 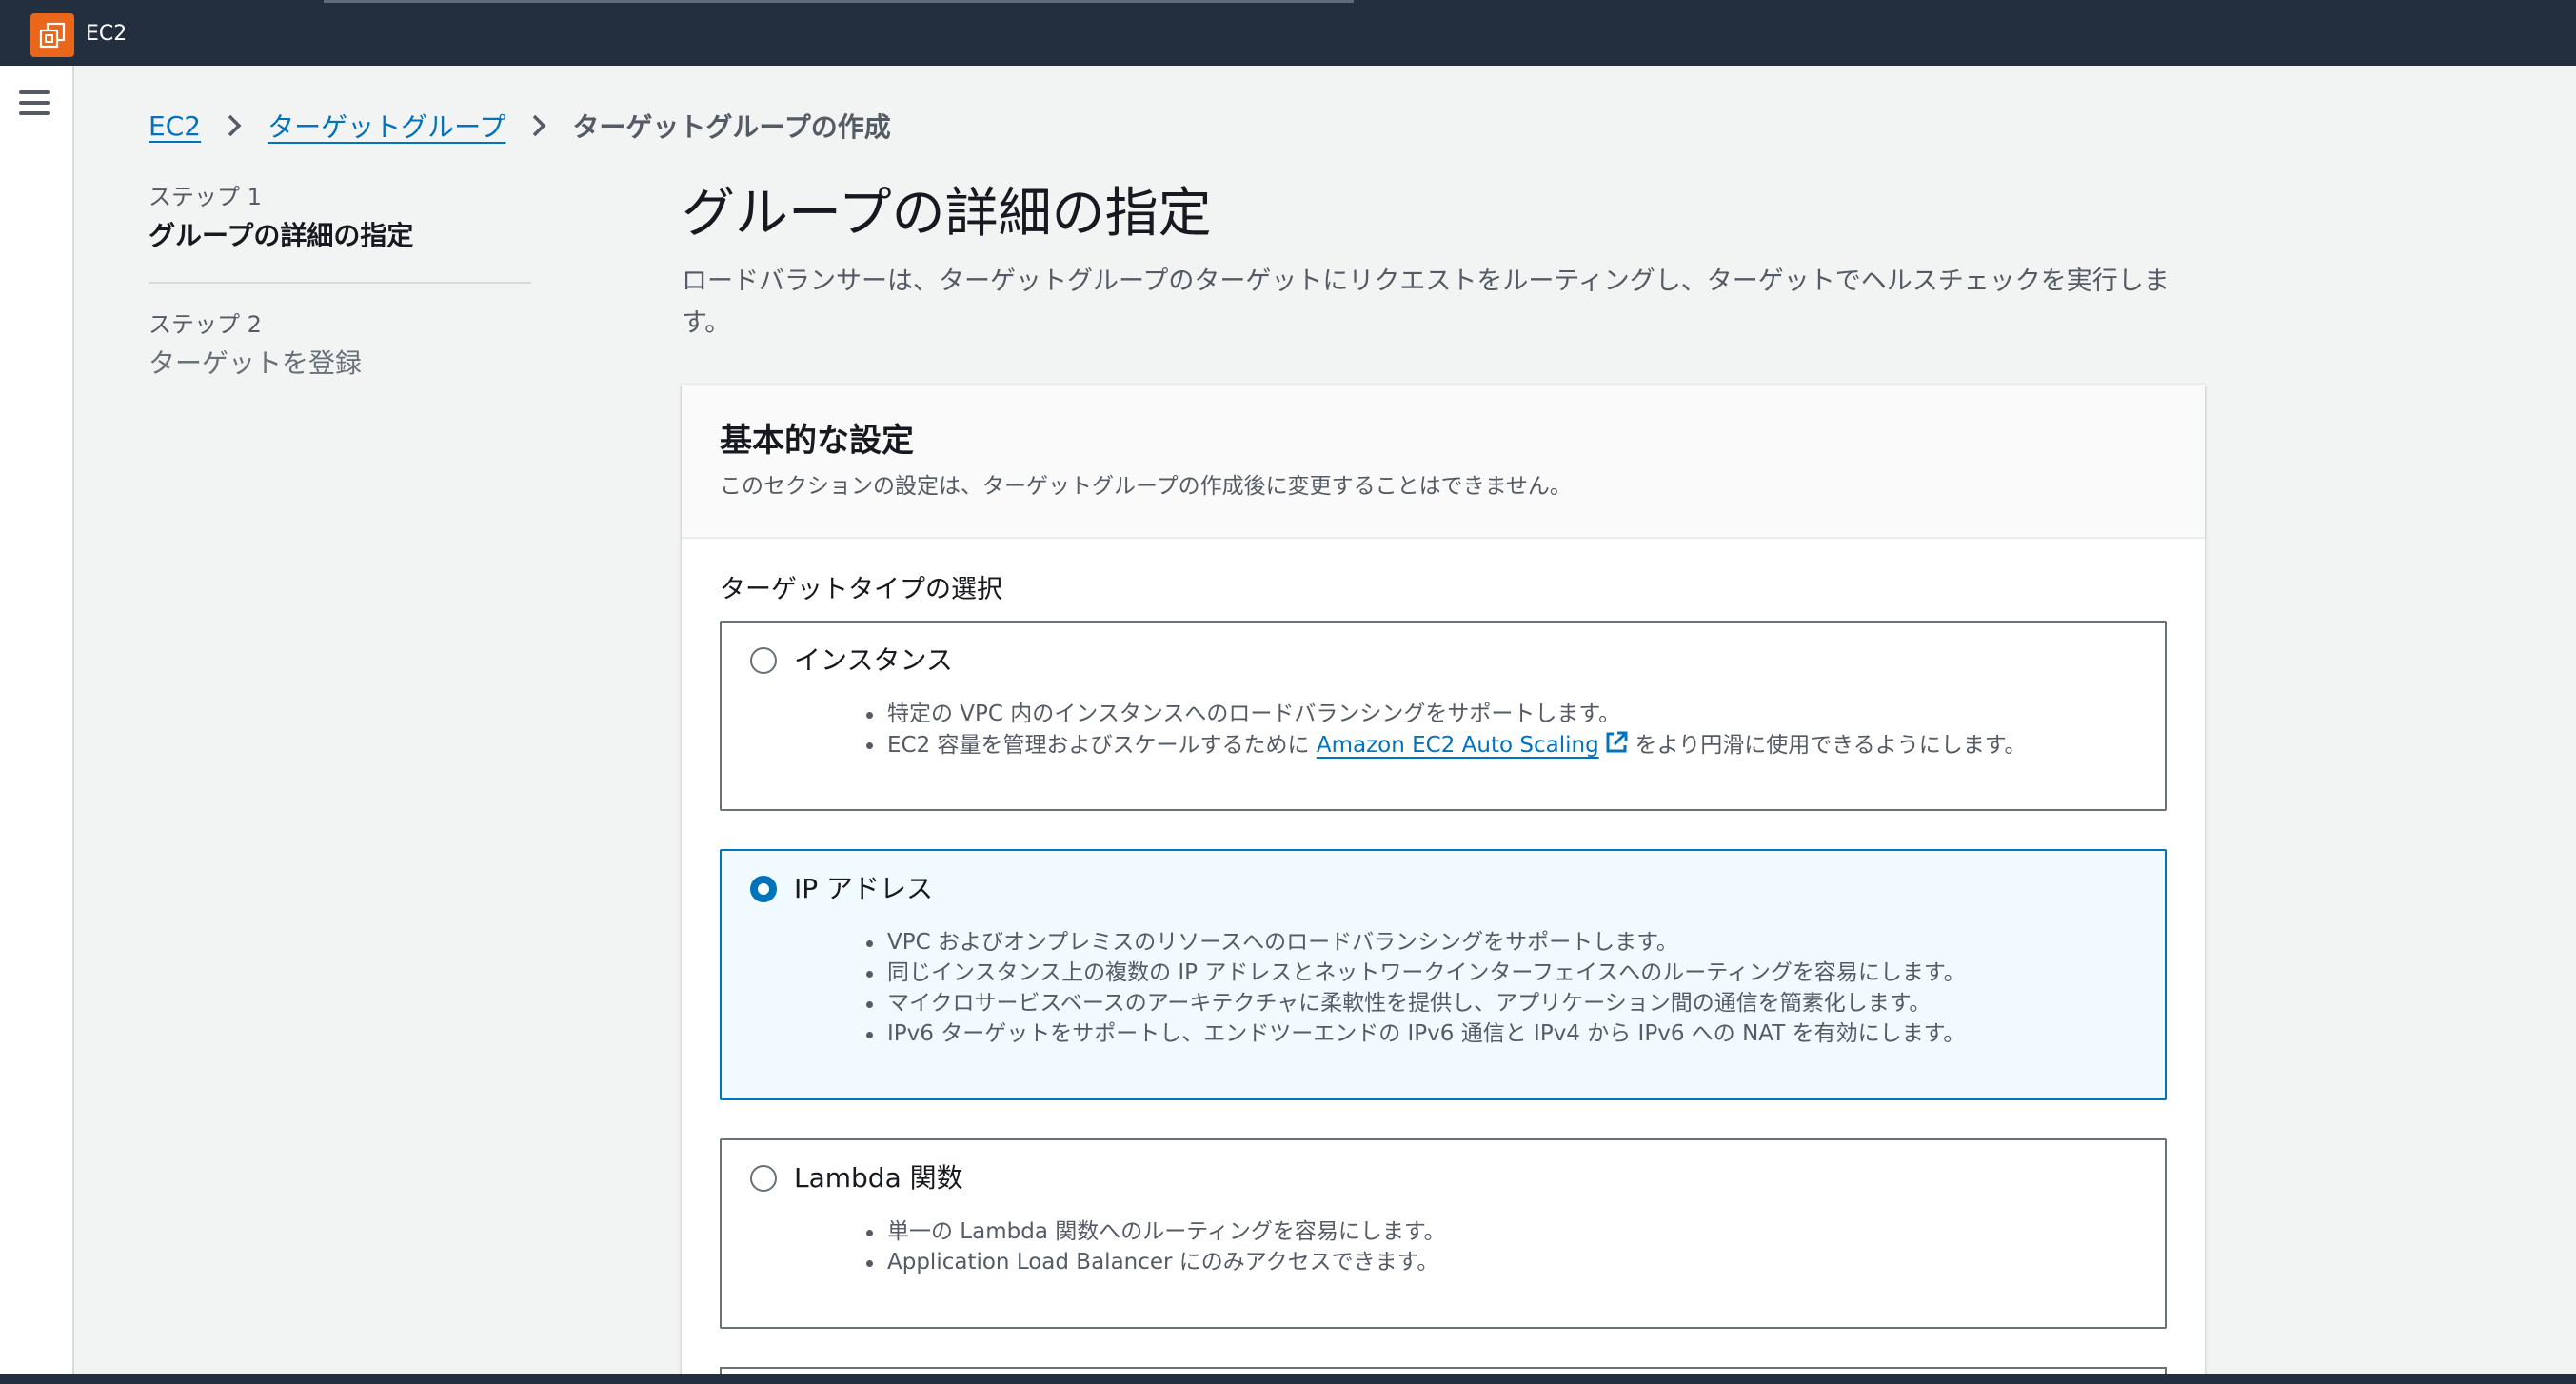 I want to click on breadcrumb-current: ターゲットグループの作成, so click(x=731, y=127).